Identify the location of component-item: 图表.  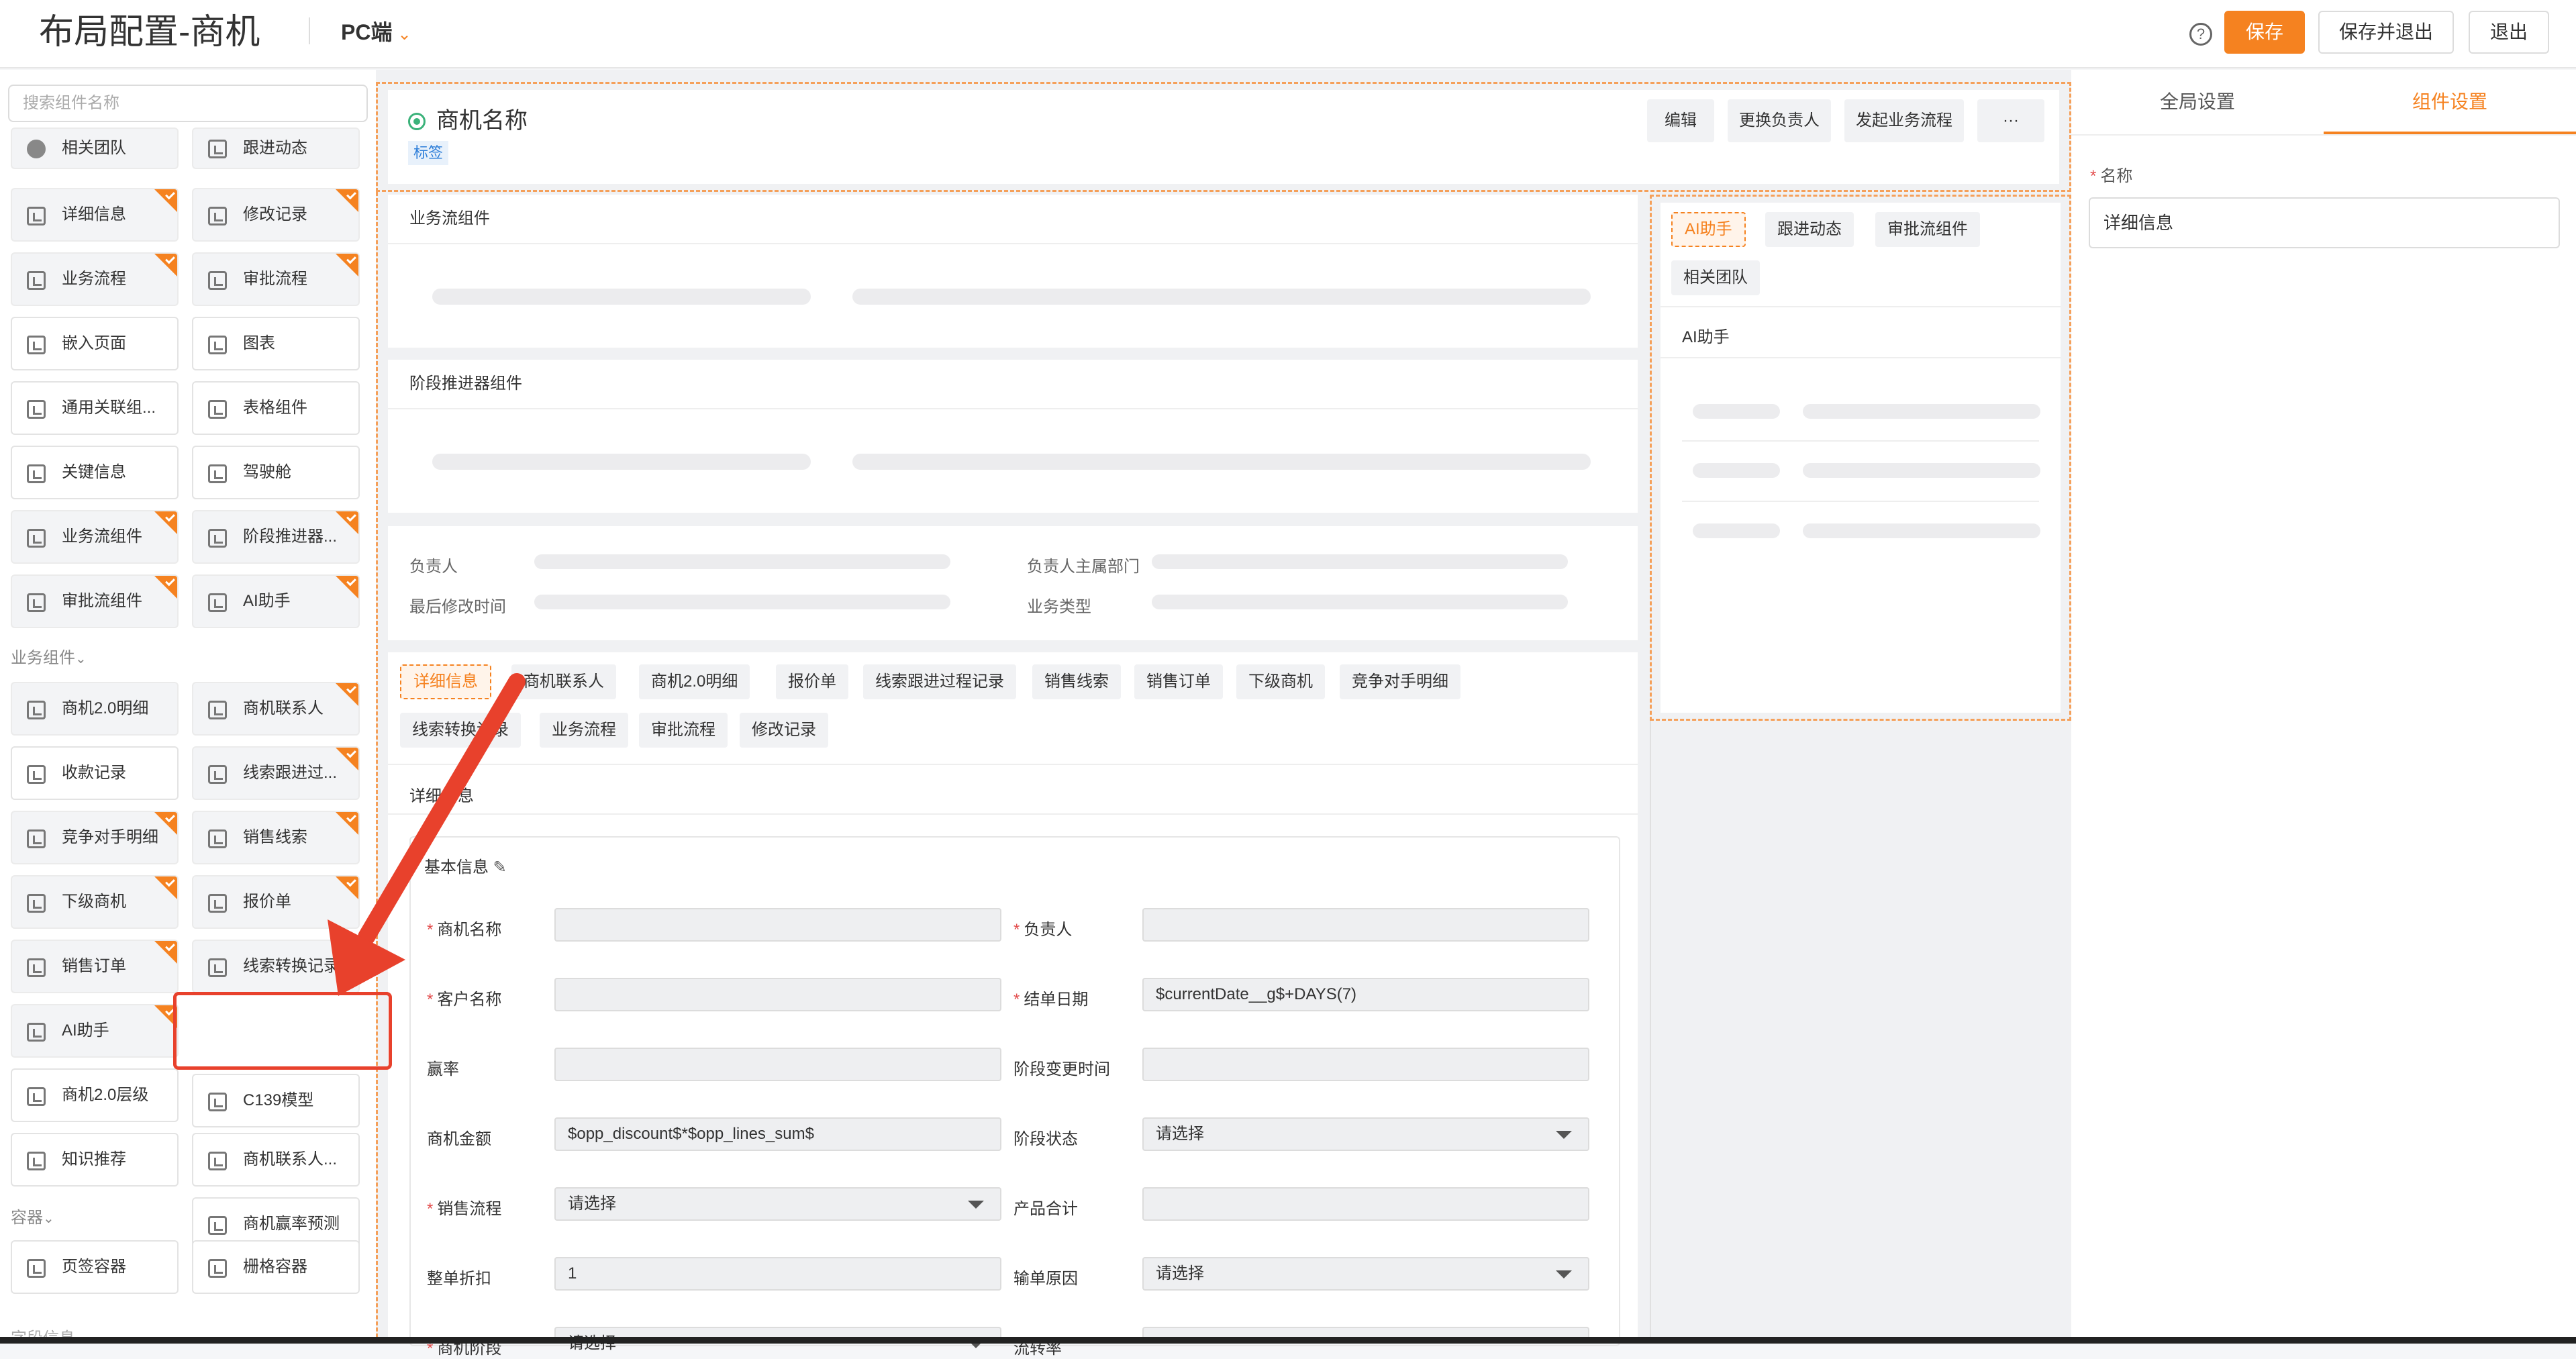
(276, 343).